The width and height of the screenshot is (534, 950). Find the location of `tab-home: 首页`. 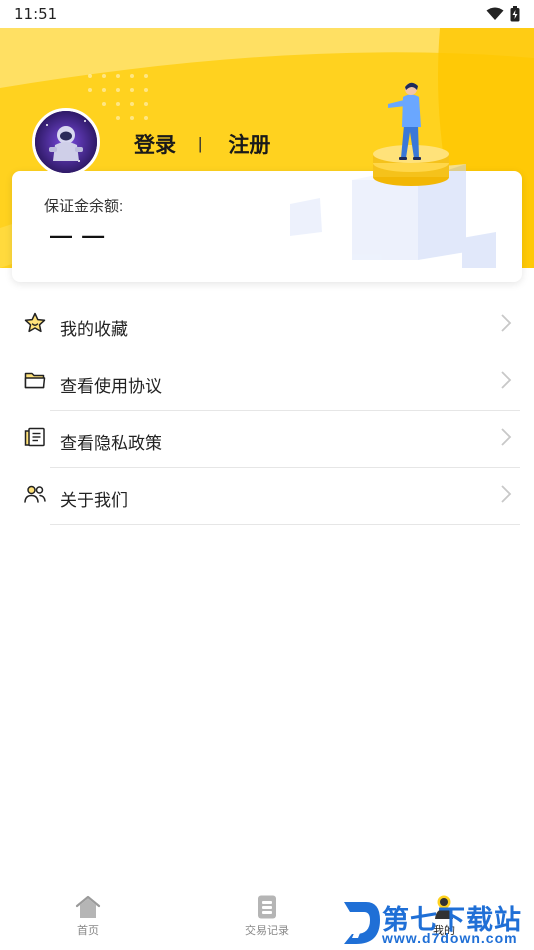

tab-home: 首页 is located at coordinates (88, 920).